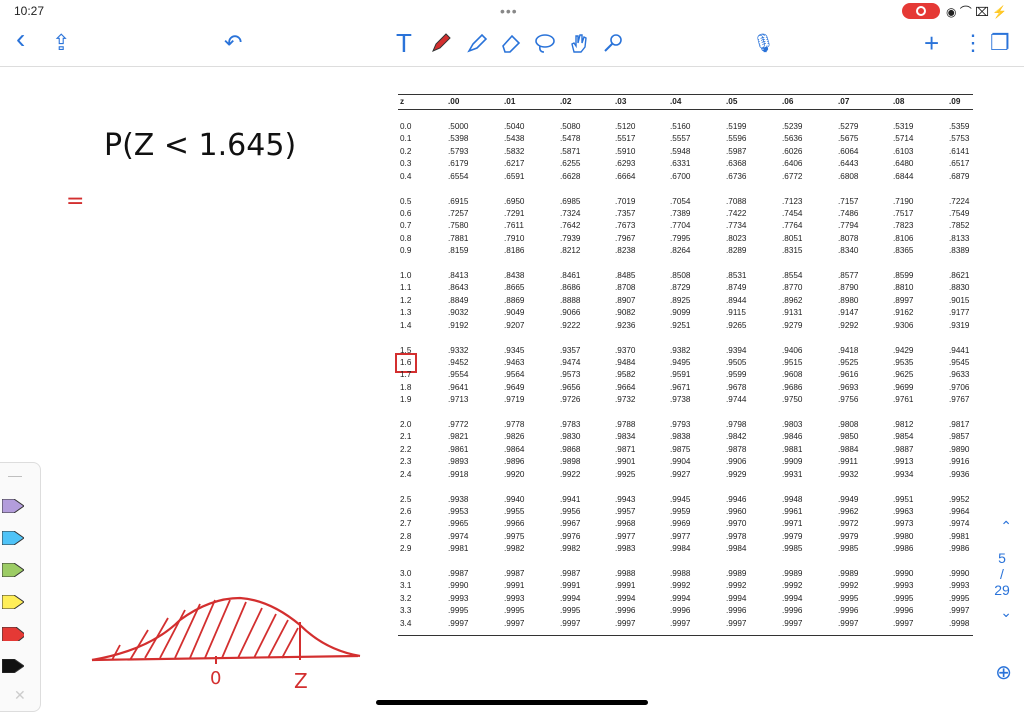  What do you see at coordinates (792, 164) in the screenshot?
I see `table-cell: .6406` at bounding box center [792, 164].